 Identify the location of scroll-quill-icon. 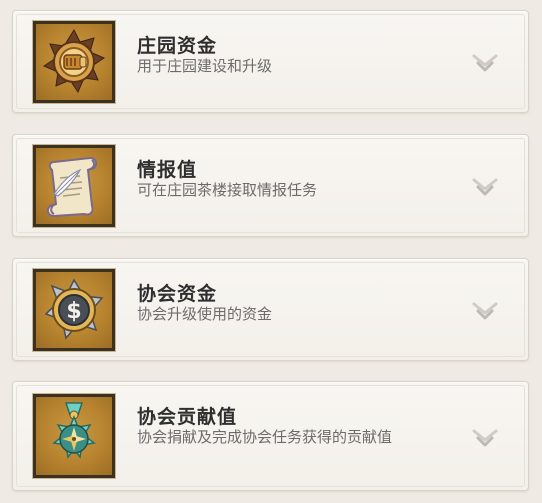
(72, 187).